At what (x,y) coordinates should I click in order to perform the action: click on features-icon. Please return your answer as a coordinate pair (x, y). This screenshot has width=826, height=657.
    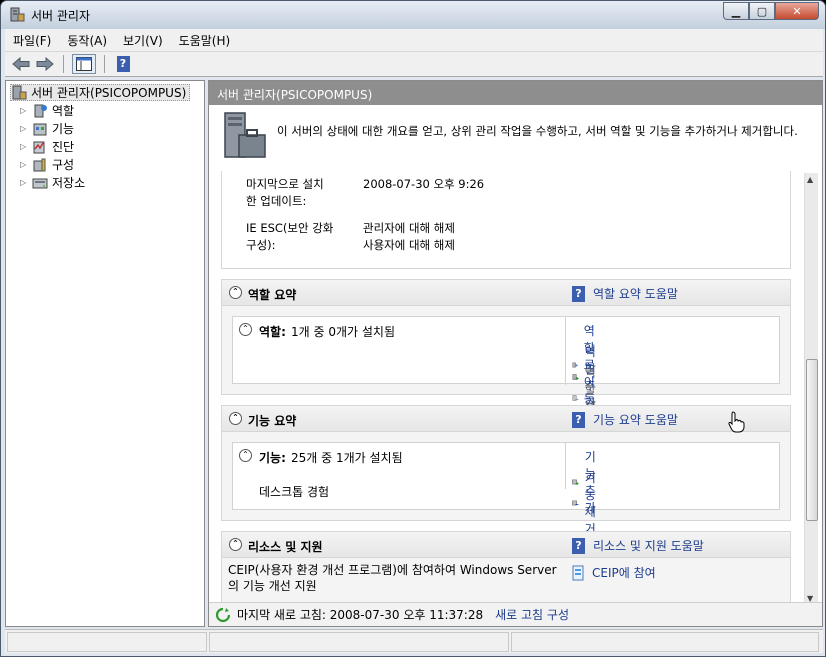
    Looking at the image, I should click on (40, 129).